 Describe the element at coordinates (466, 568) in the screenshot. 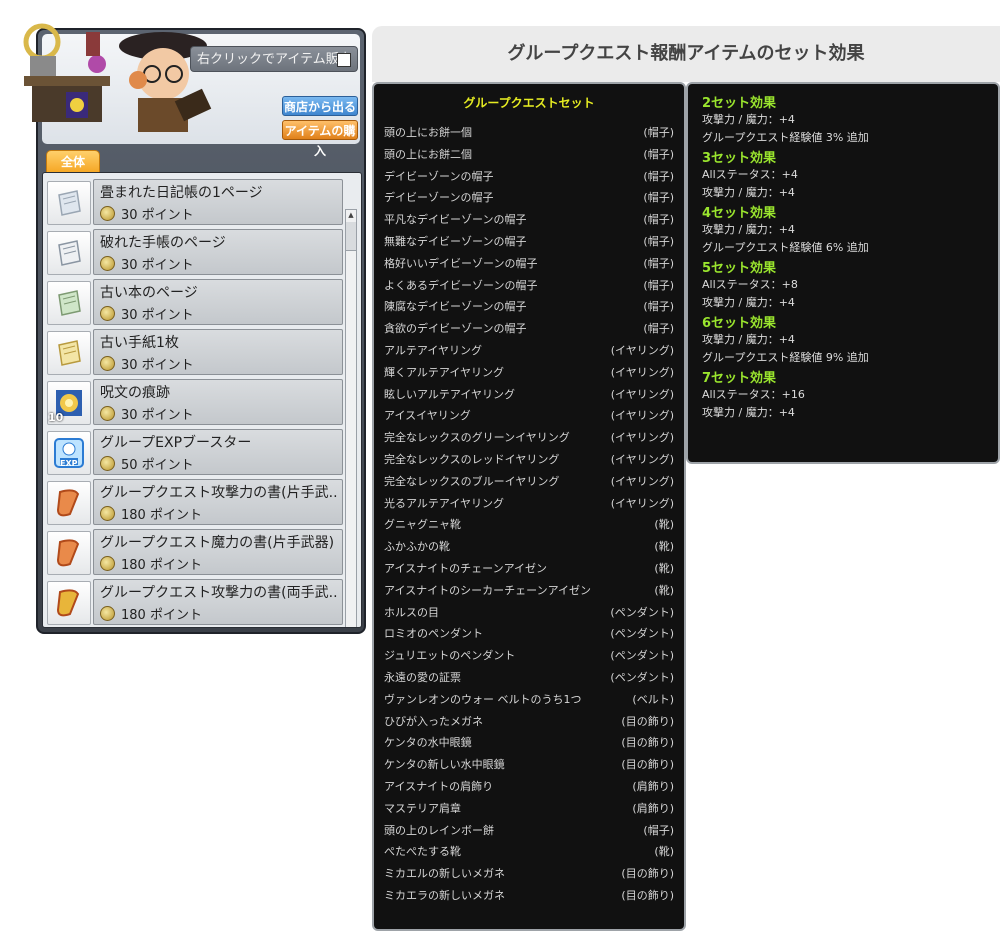

I see `set-item-name: アイスナイトのチェーンアイゼン` at that location.